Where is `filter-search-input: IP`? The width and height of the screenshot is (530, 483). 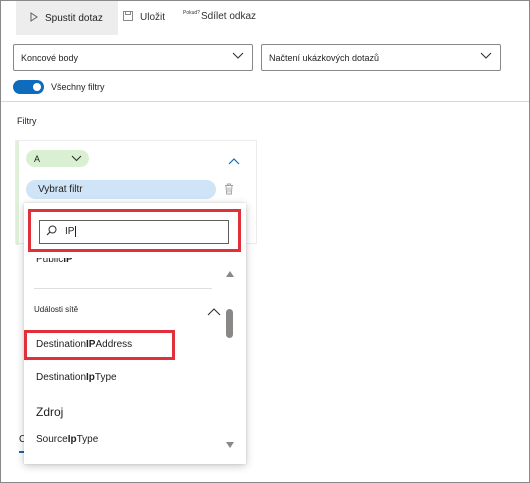 filter-search-input: IP is located at coordinates (134, 232).